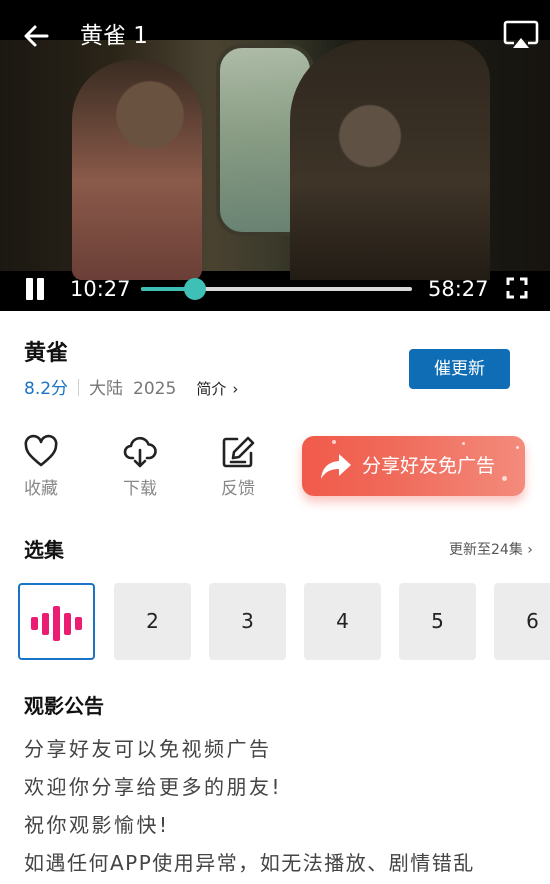 The height and width of the screenshot is (884, 550). I want to click on feedback-action: 反馈, so click(238, 467).